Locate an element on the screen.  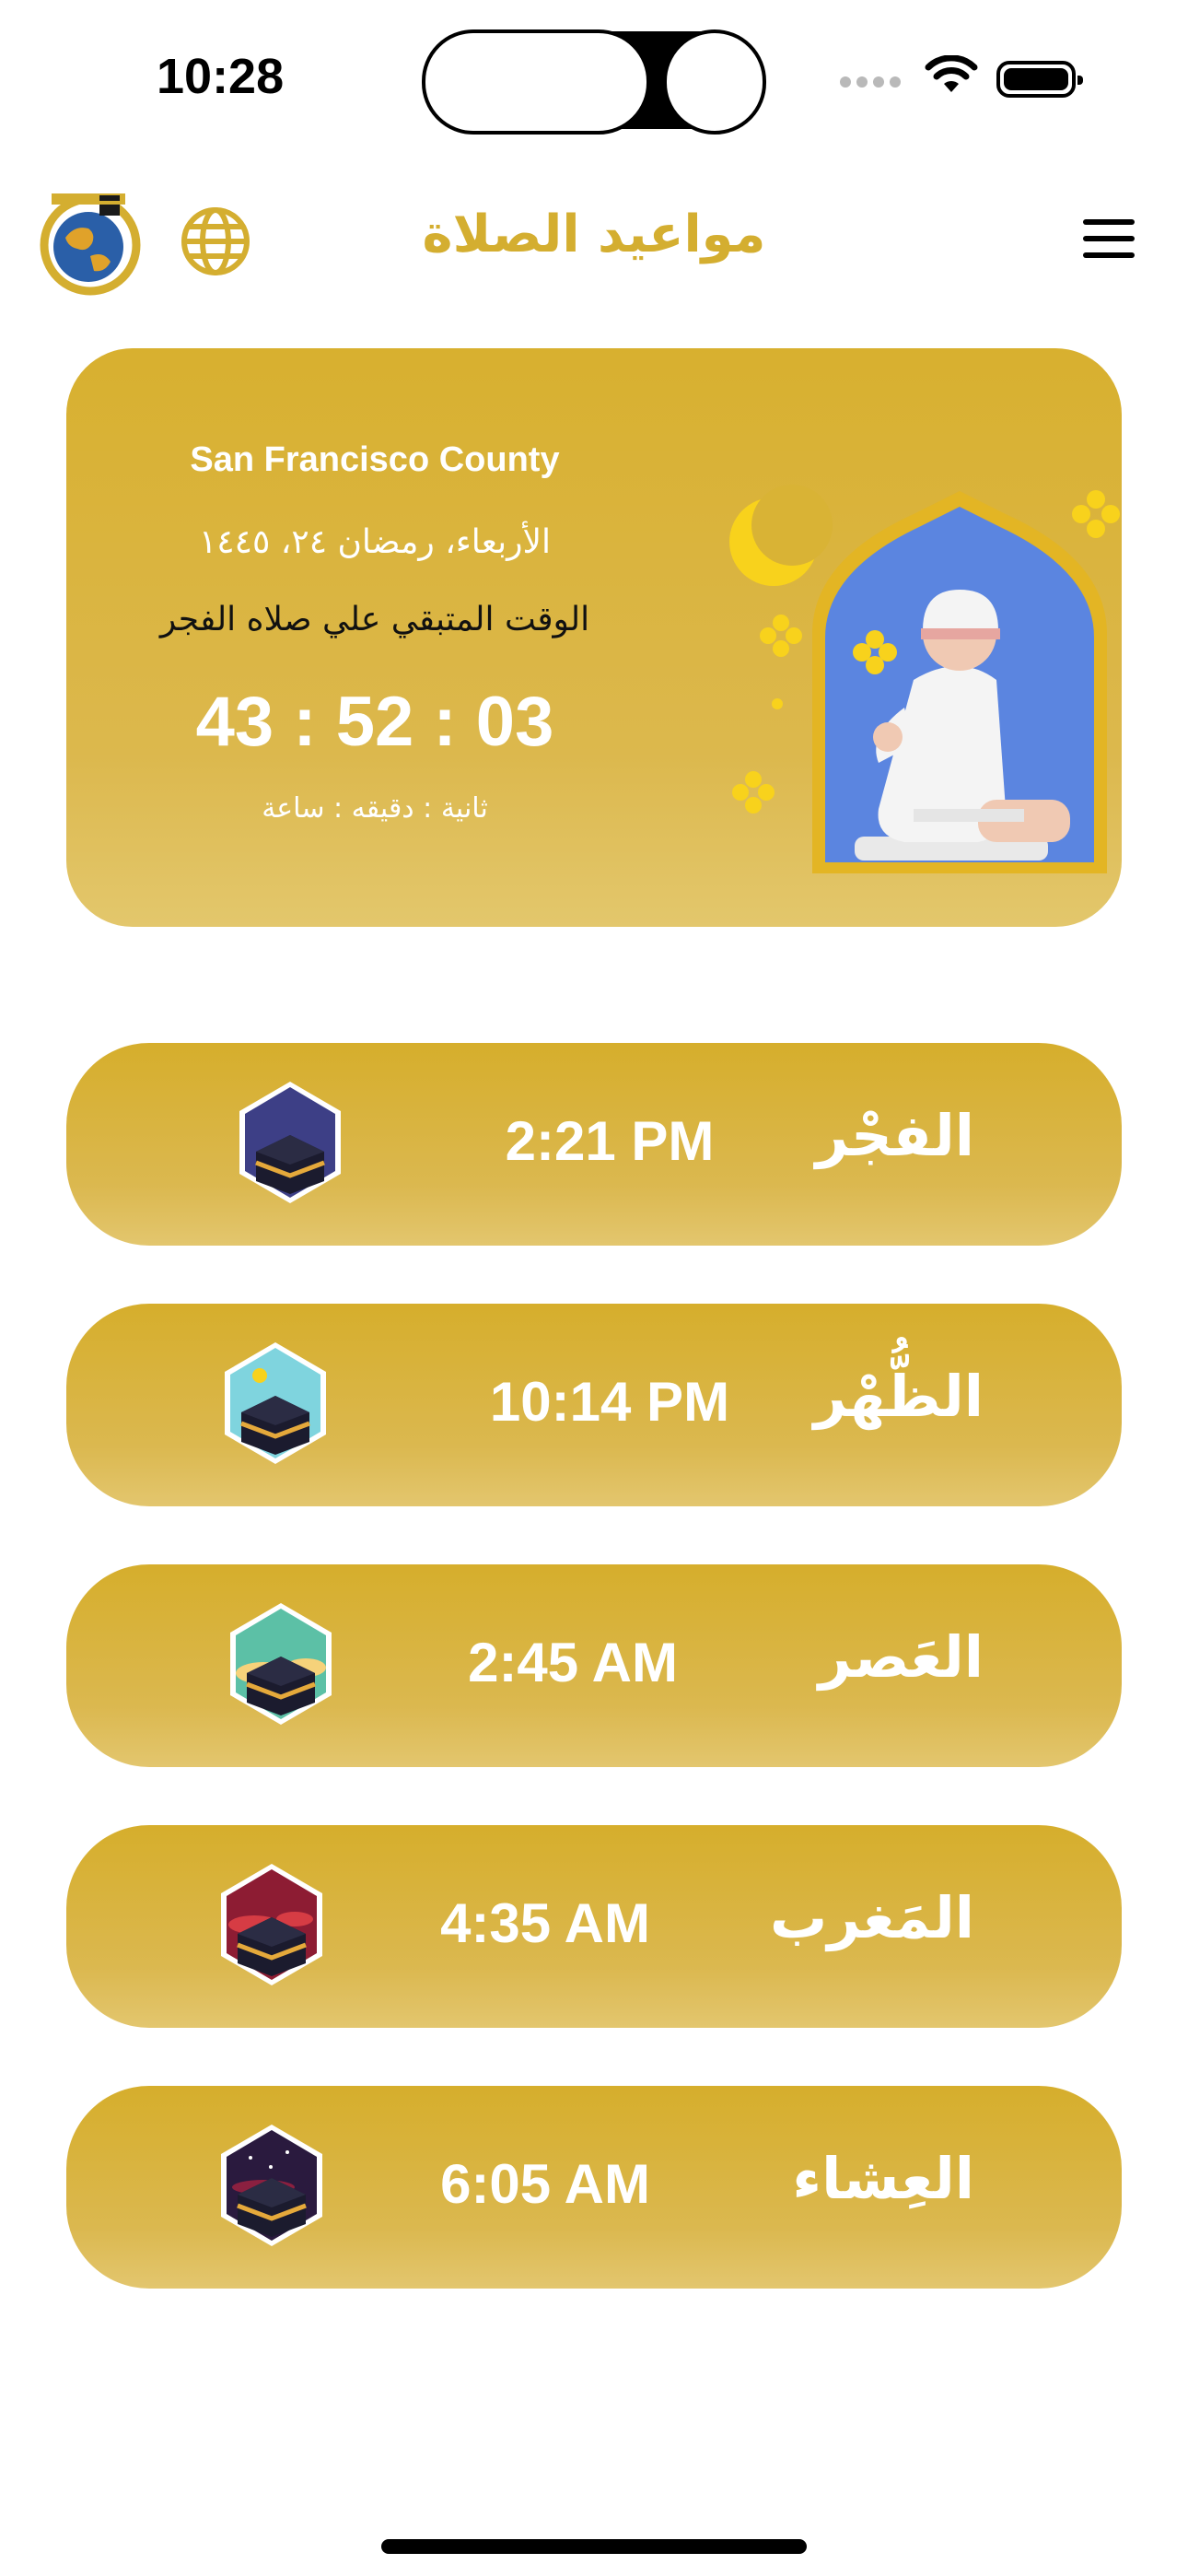
status-bar-time: 10:28 is located at coordinates (221, 76).